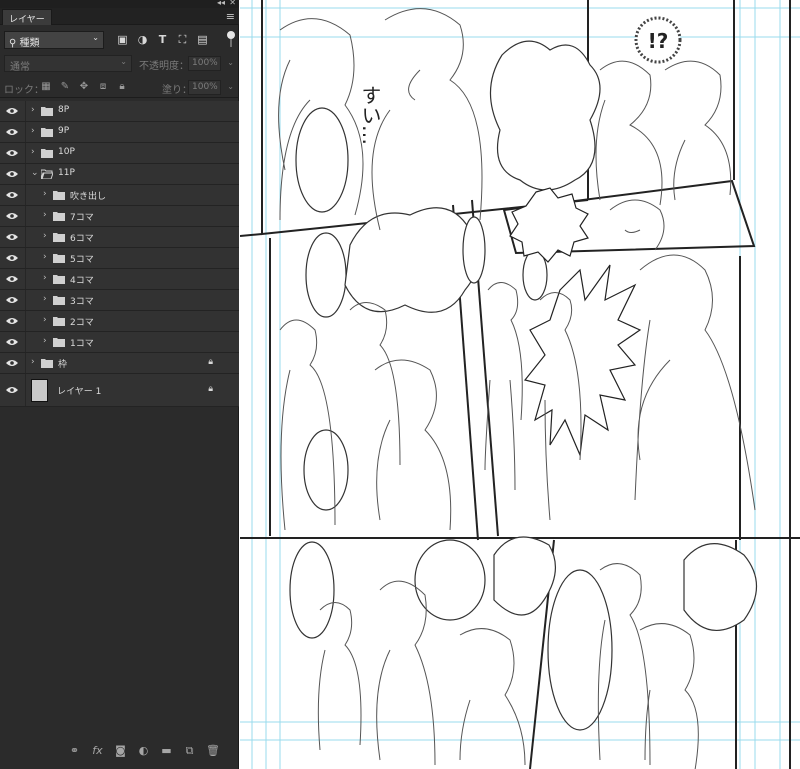 The image size is (800, 769). What do you see at coordinates (230, 16) in the screenshot?
I see `hamburger-menu-icon: ≡` at bounding box center [230, 16].